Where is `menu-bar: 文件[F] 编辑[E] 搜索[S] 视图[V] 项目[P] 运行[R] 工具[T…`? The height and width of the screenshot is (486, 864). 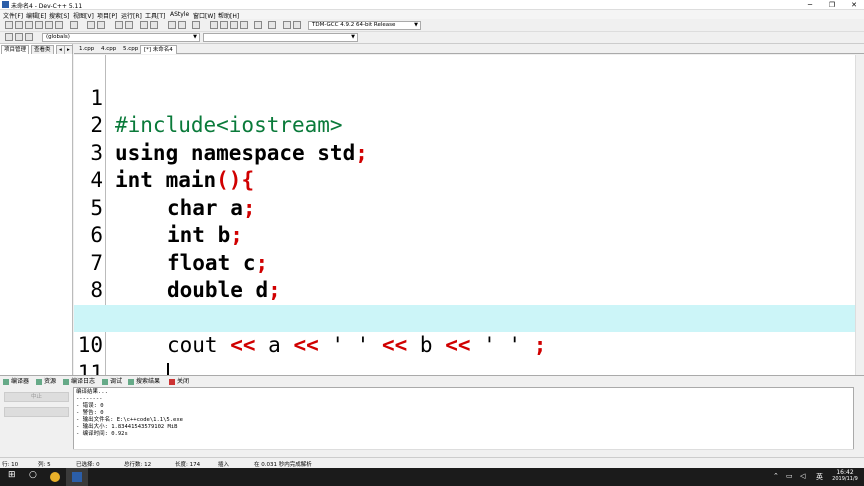
menu-bar: 文件[F] 编辑[E] 搜索[S] 视图[V] 项目[P] 运行[R] 工具[T… is located at coordinates (432, 15).